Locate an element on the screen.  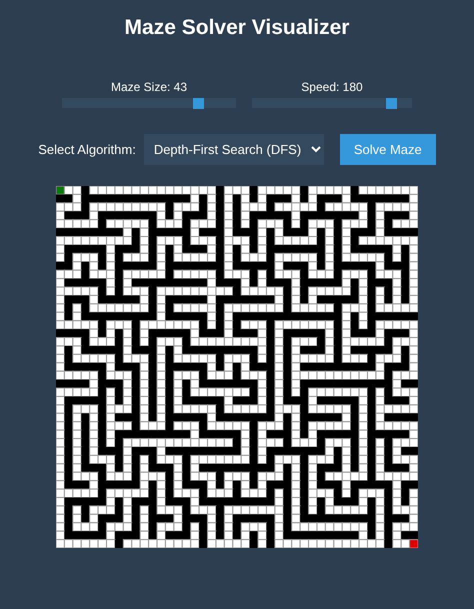
algorithm-select: Depth-First Search (DFS) is located at coordinates (234, 149).